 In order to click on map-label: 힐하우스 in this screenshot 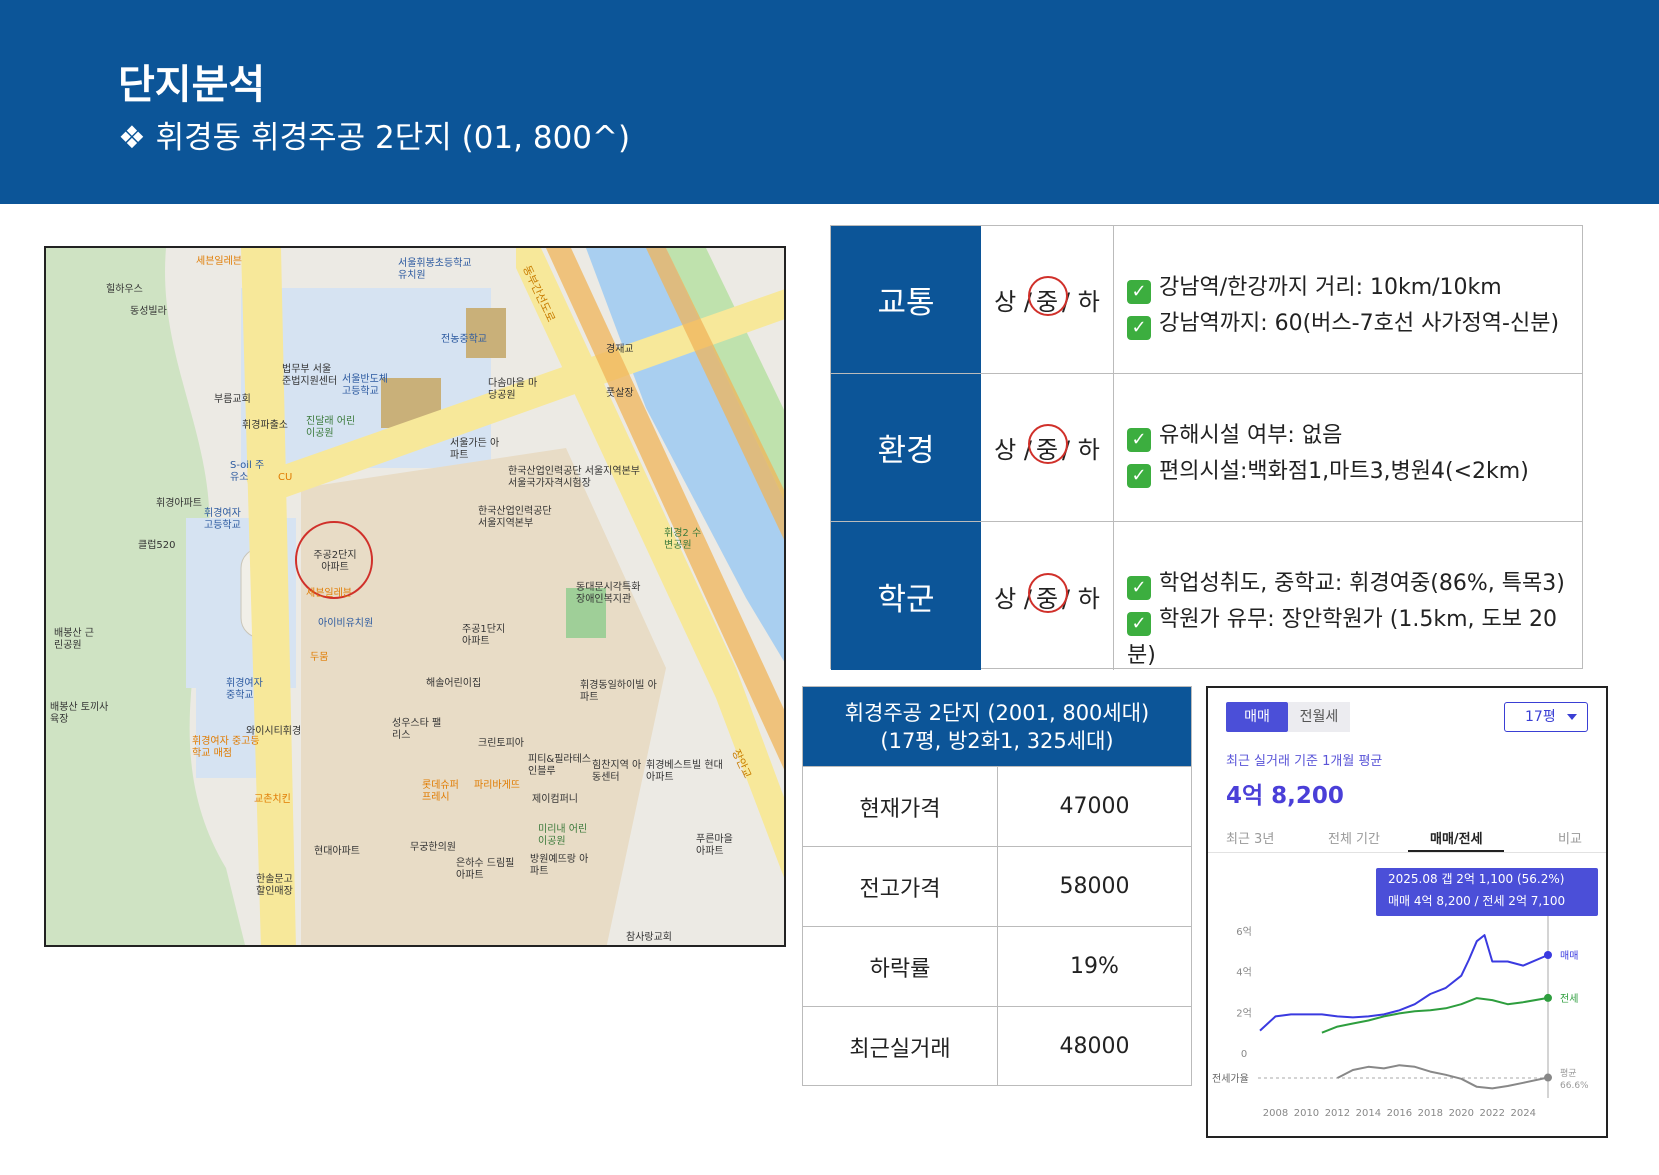, I will do `click(124, 289)`.